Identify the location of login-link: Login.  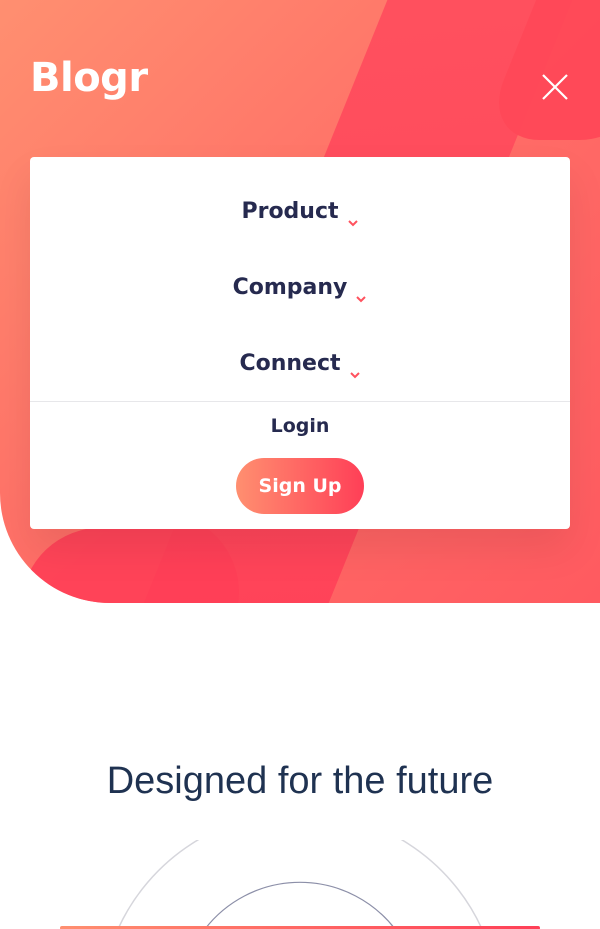
(300, 426).